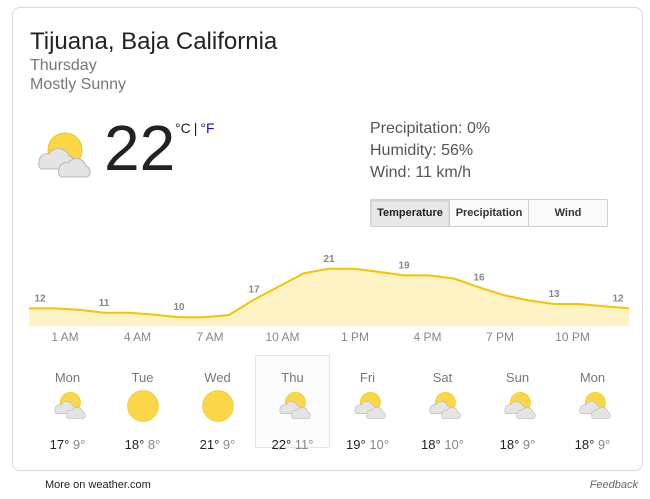 The width and height of the screenshot is (650, 499). I want to click on temperature-label: 17, so click(254, 290).